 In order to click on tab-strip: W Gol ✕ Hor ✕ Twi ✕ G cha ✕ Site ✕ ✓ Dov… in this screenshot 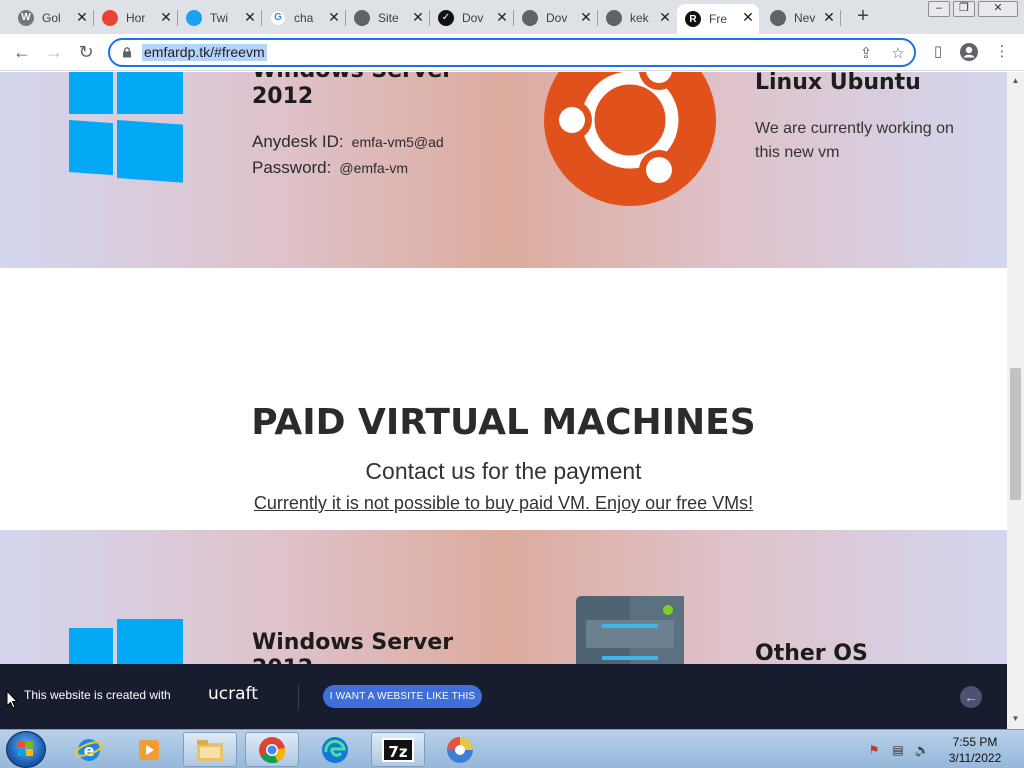, I will do `click(512, 17)`.